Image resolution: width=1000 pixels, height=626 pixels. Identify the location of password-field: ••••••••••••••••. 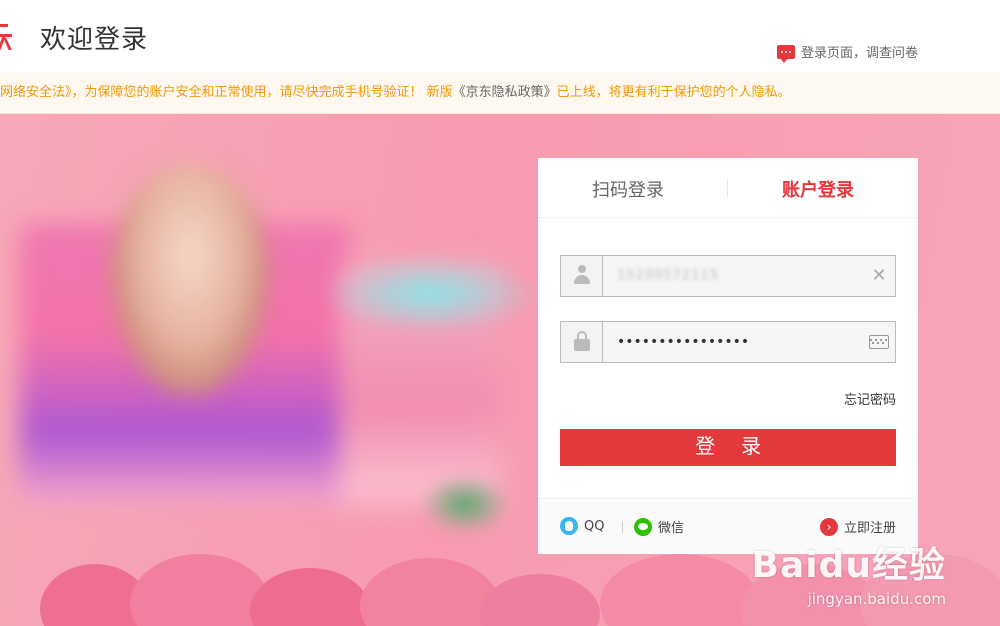
(728, 342).